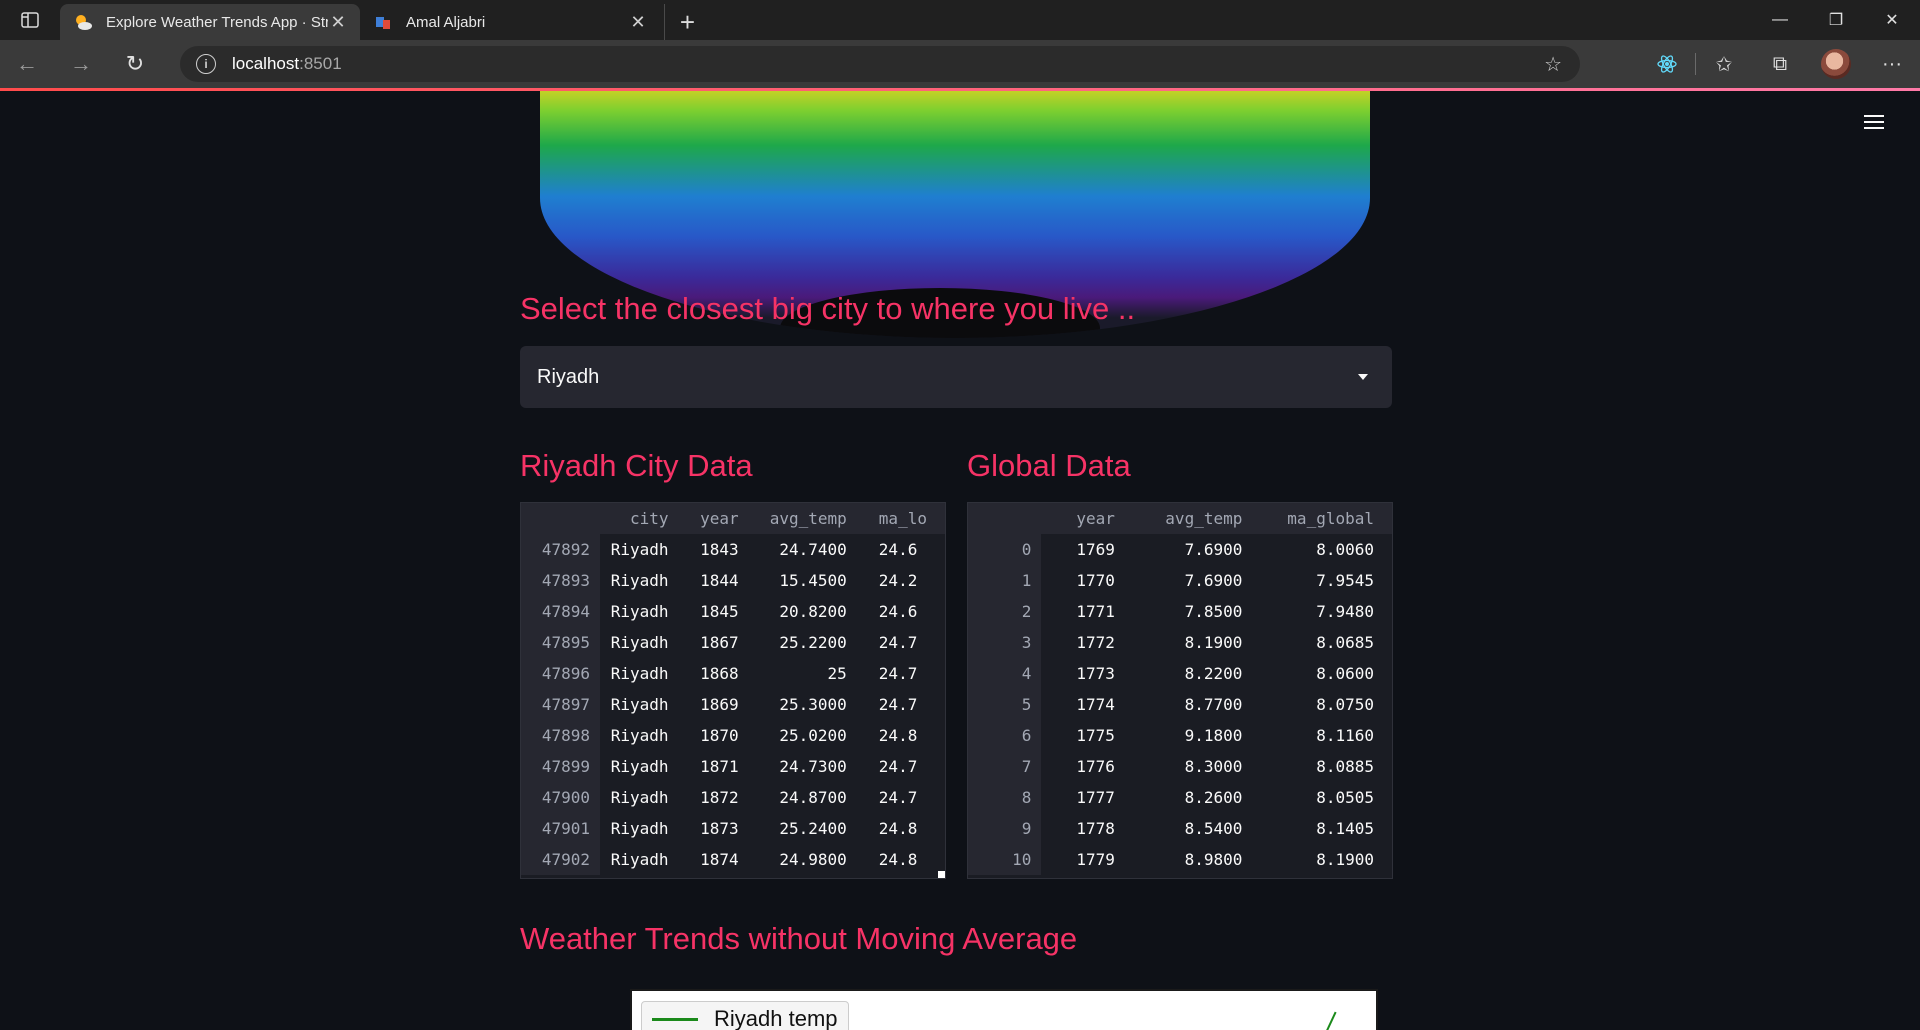 Image resolution: width=1920 pixels, height=1030 pixels. Describe the element at coordinates (733, 580) in the screenshot. I see `table-row: 47893 Riyadh 1844 15.4500 24.2` at that location.